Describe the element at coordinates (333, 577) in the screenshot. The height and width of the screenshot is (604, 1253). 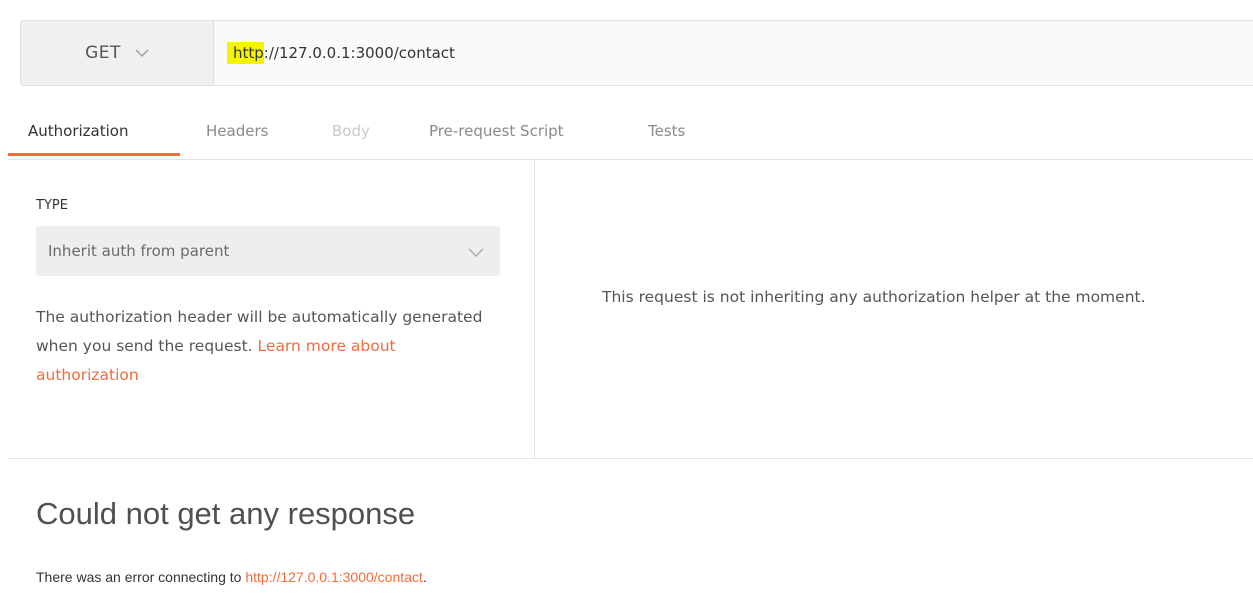
I see `error-url-link: http://127.0.0.1:3000/contact` at that location.